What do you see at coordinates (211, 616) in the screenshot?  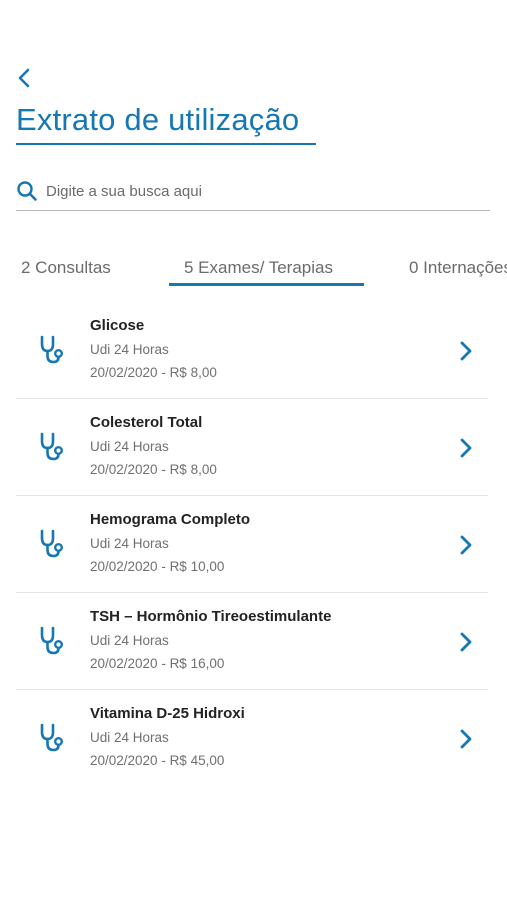 I see `exam-name: TSH – Hormônio Tireoestimulante` at bounding box center [211, 616].